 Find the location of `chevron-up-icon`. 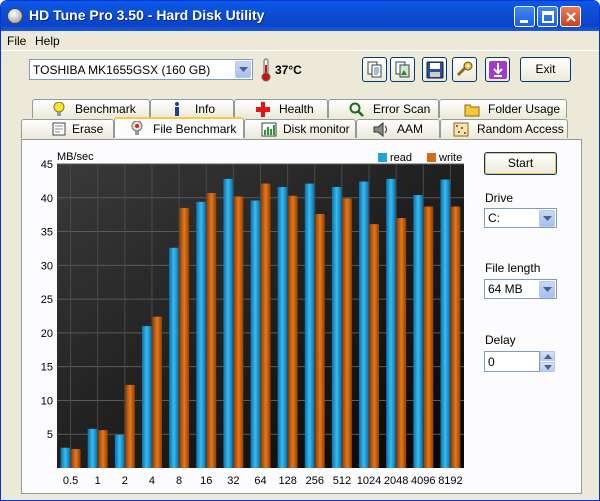

chevron-up-icon is located at coordinates (548, 356).